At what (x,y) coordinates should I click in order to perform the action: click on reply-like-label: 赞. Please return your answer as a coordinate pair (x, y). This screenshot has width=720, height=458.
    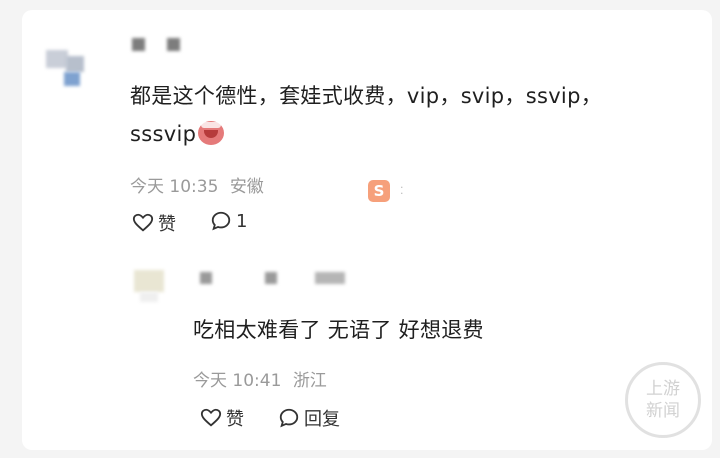
    Looking at the image, I should click on (235, 419).